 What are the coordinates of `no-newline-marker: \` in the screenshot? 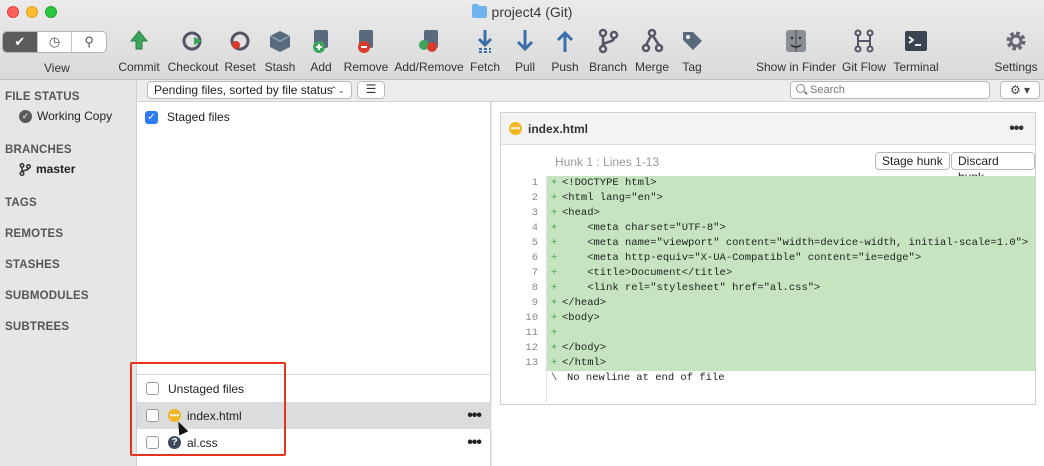 It's located at (554, 378).